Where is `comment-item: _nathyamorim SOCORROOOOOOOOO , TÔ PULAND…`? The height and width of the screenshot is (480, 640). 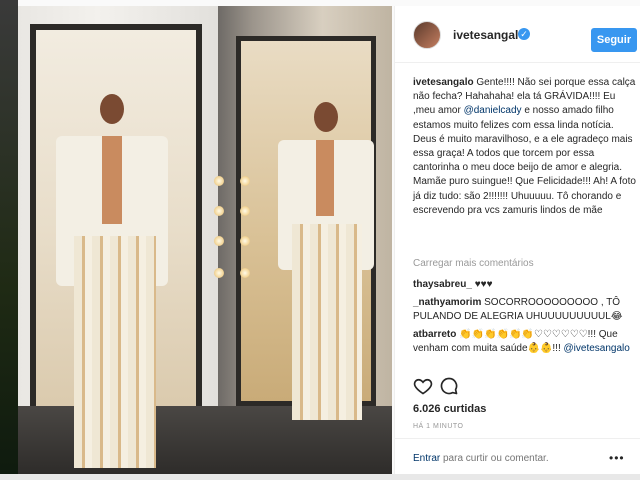
comment-item: _nathyamorim SOCORROOOOOOOOO , TÔ PULAND… is located at coordinates (525, 310).